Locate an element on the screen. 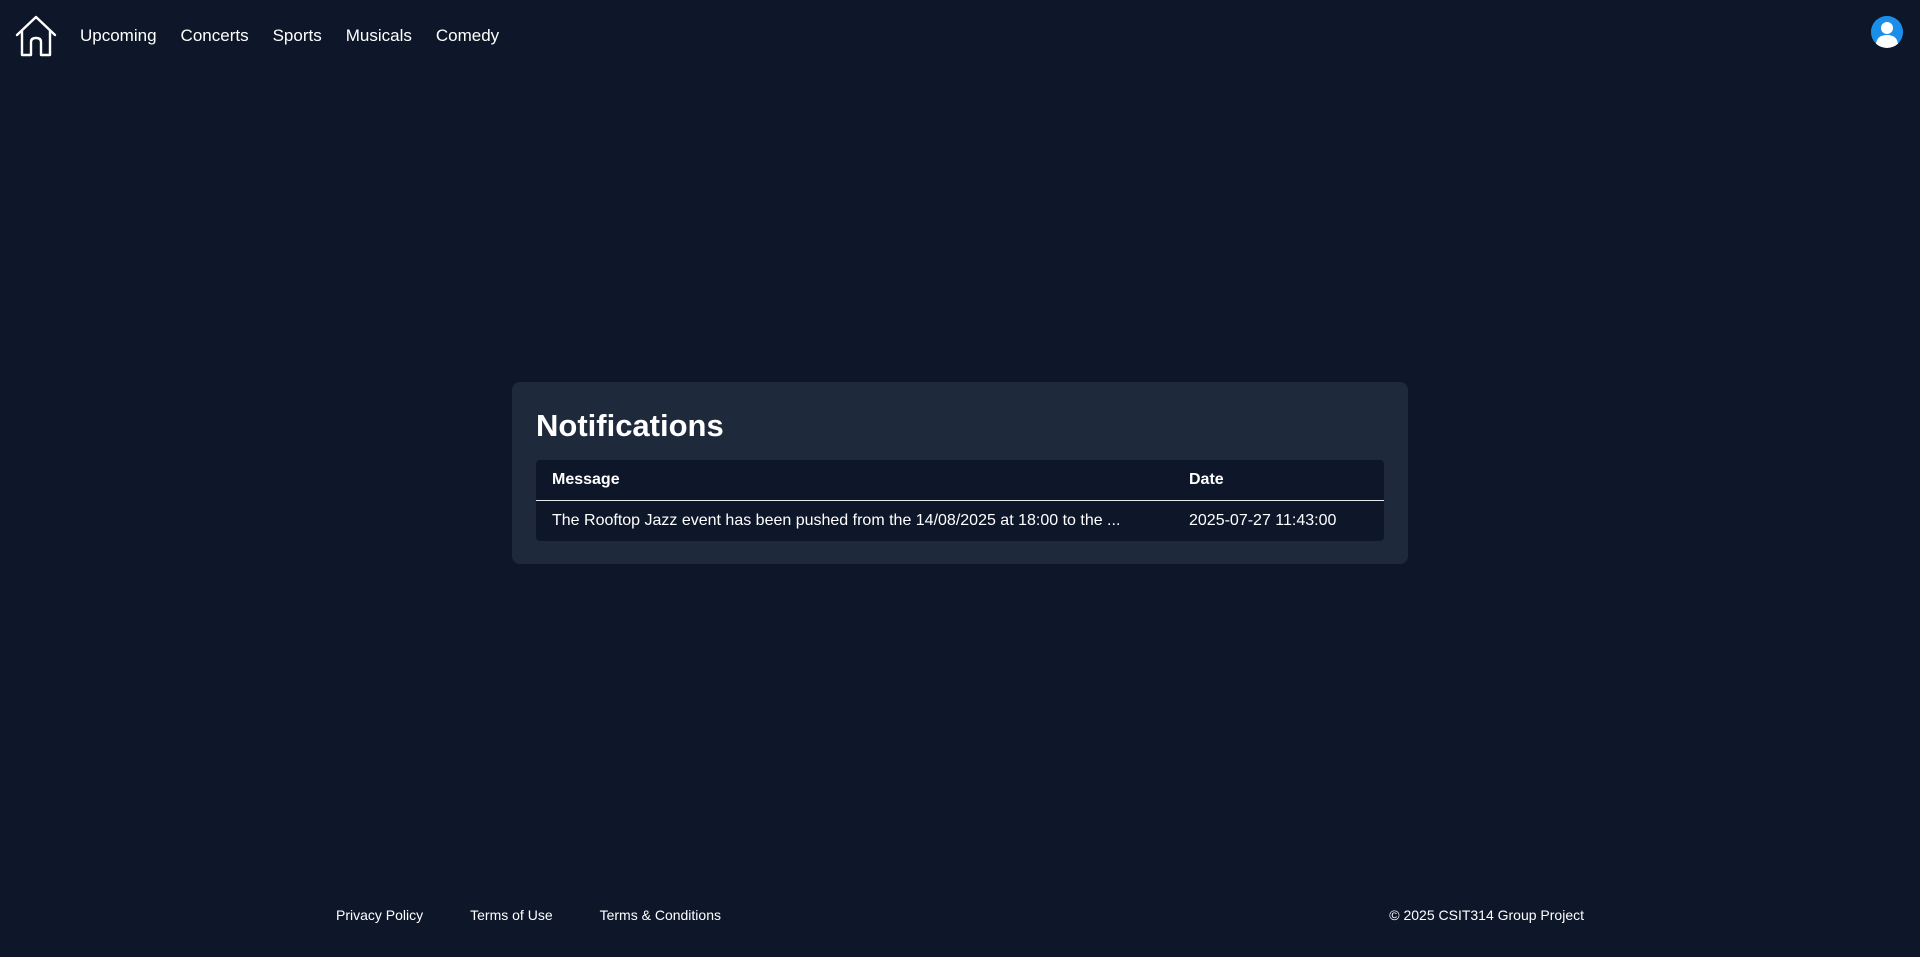 The width and height of the screenshot is (1920, 957). notification-date: 2025-07-27 11:43:00 is located at coordinates (1263, 520).